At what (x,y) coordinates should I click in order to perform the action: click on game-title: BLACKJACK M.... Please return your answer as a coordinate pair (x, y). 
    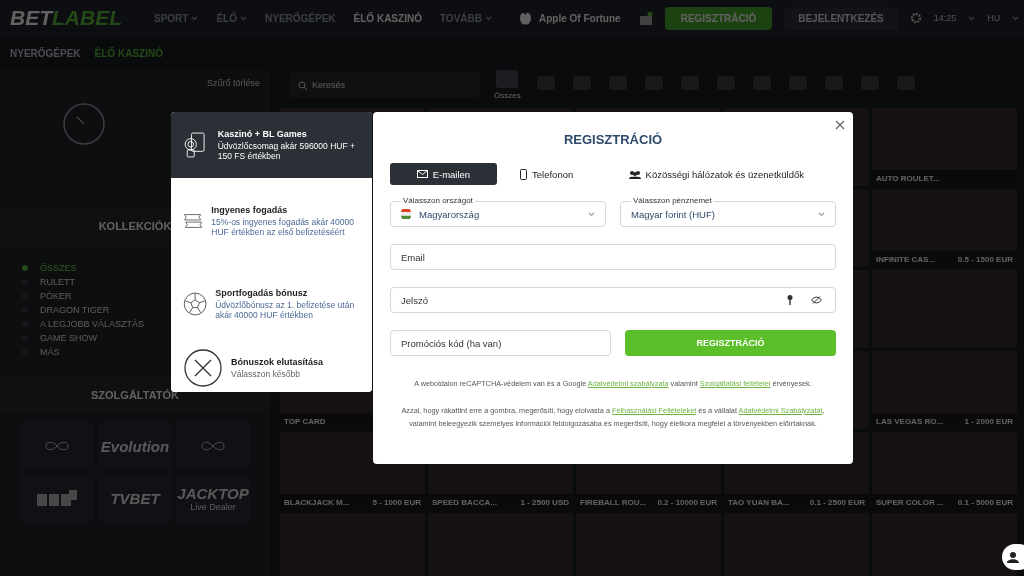
    Looking at the image, I should click on (317, 502).